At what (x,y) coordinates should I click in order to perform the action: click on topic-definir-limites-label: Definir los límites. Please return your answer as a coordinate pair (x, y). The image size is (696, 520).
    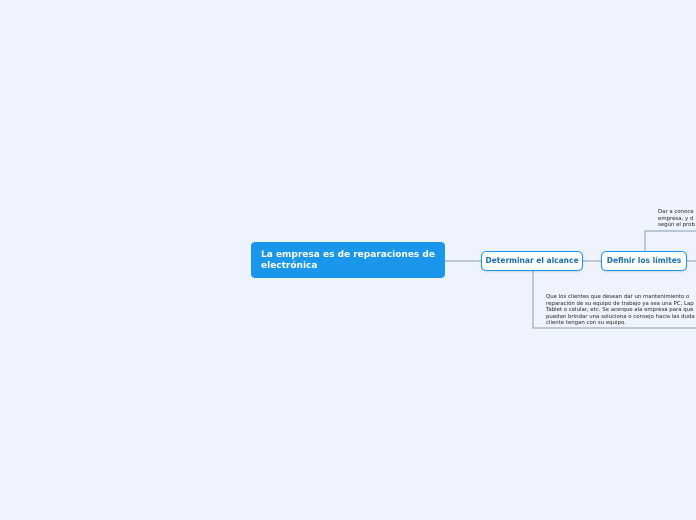
    Looking at the image, I should click on (644, 260).